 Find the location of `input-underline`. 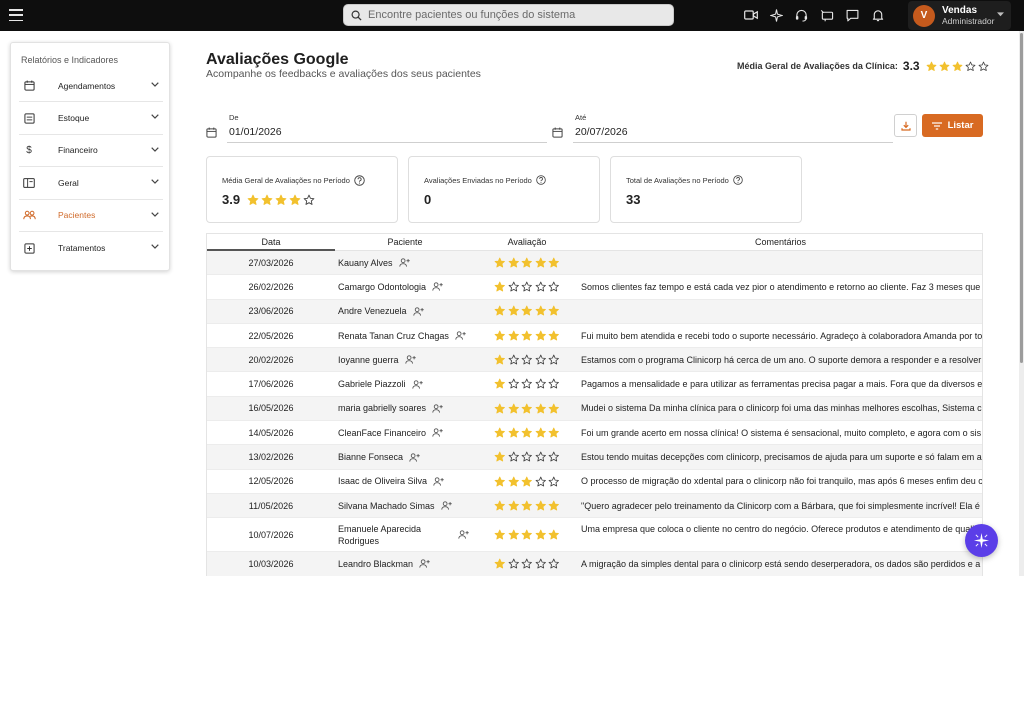

input-underline is located at coordinates (733, 142).